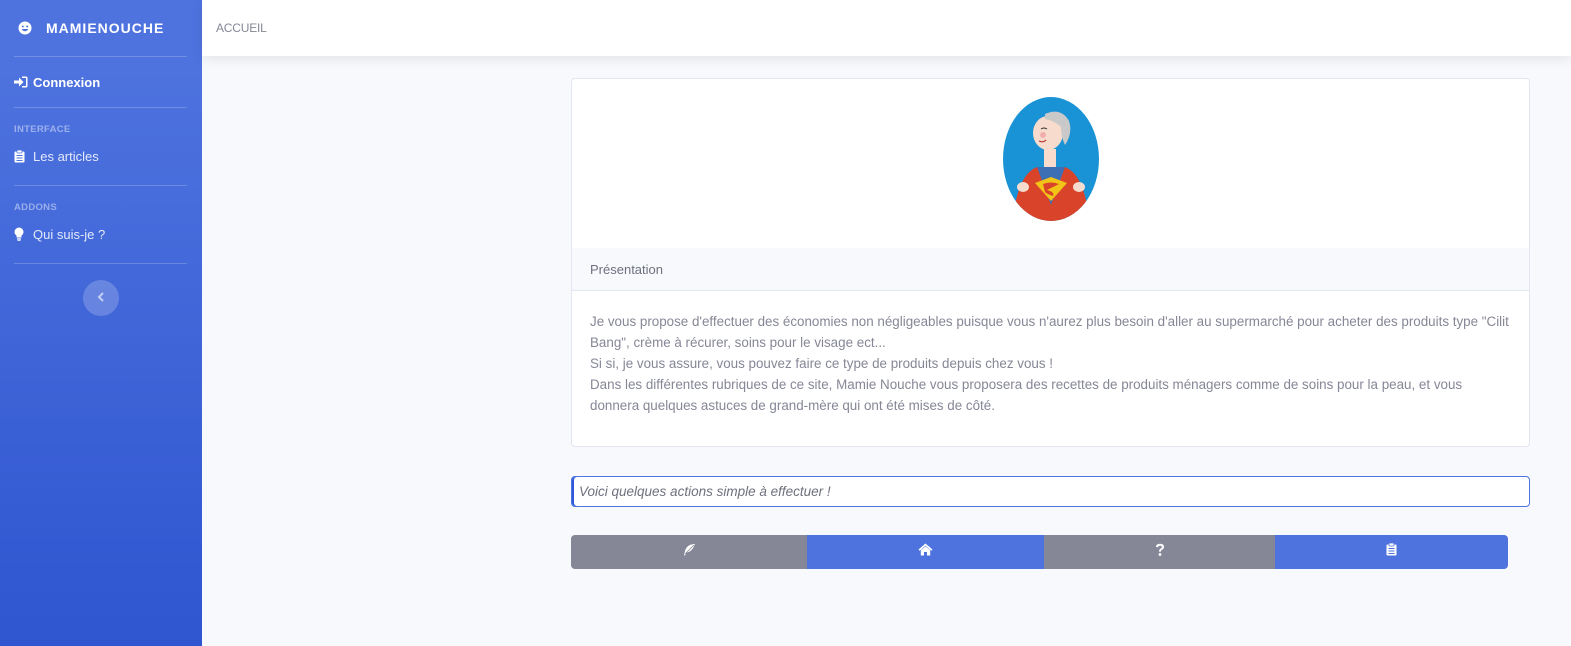 The height and width of the screenshot is (646, 1571). I want to click on sidebar-item-connexion: Connexion, so click(101, 82).